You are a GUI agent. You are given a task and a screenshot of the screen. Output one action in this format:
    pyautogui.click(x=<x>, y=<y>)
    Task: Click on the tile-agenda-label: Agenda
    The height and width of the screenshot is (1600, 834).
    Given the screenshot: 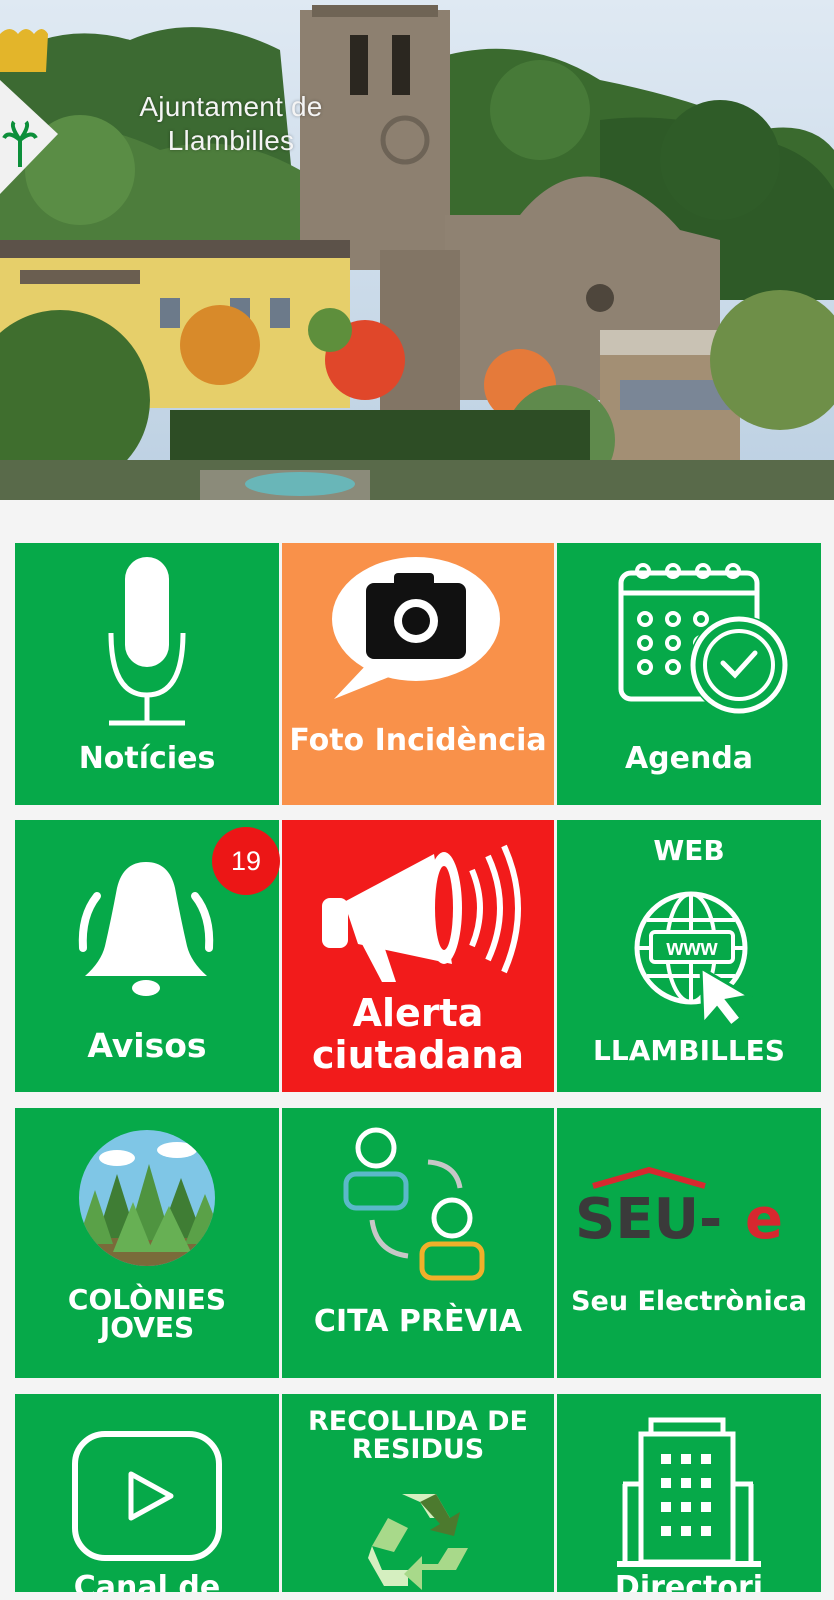 What is the action you would take?
    pyautogui.click(x=689, y=758)
    